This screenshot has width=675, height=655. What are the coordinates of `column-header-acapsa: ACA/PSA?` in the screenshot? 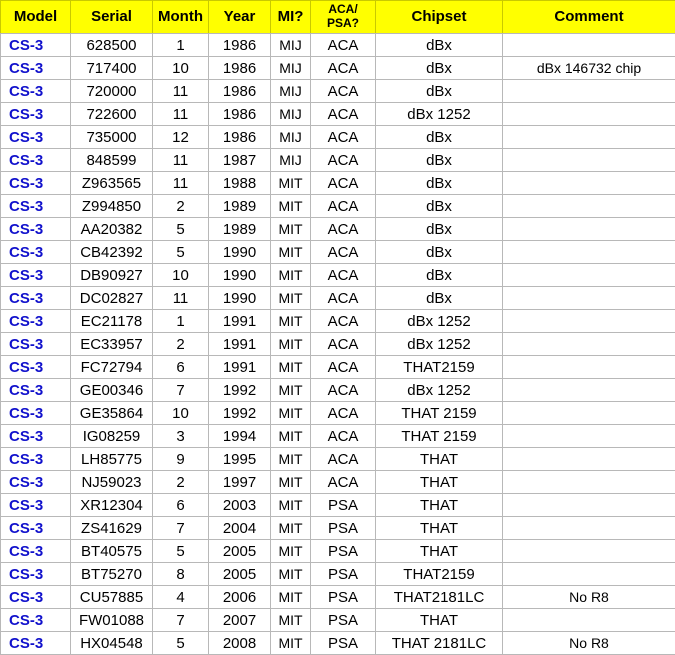 It's located at (343, 17).